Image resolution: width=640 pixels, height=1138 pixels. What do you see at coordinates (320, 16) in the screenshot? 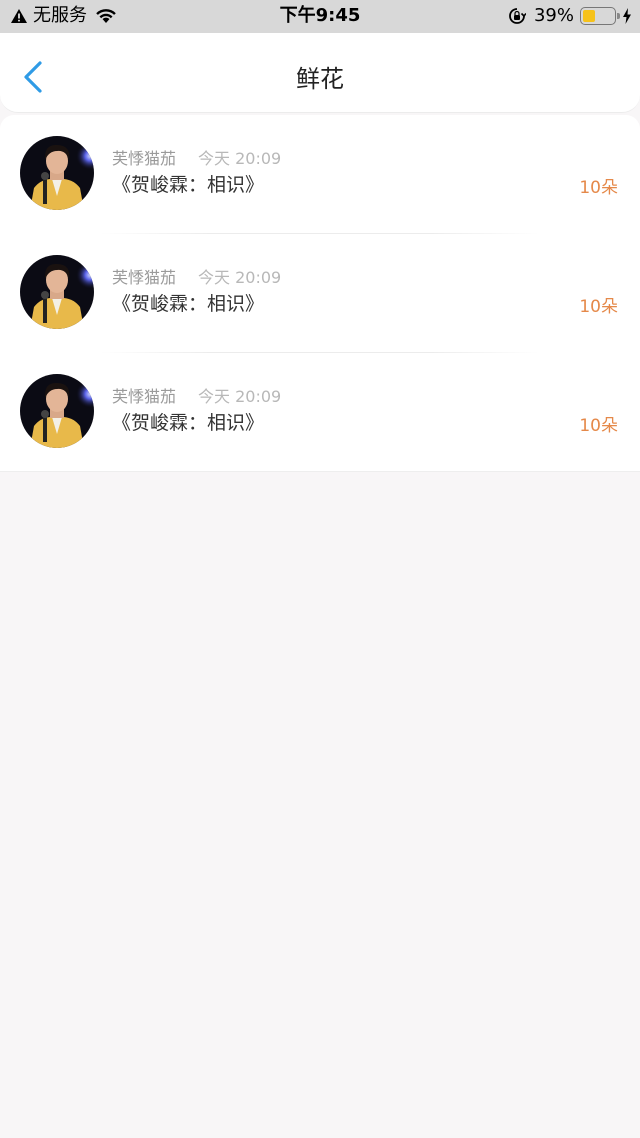
I see `status-bar: 无服务 下午9:45 39%` at bounding box center [320, 16].